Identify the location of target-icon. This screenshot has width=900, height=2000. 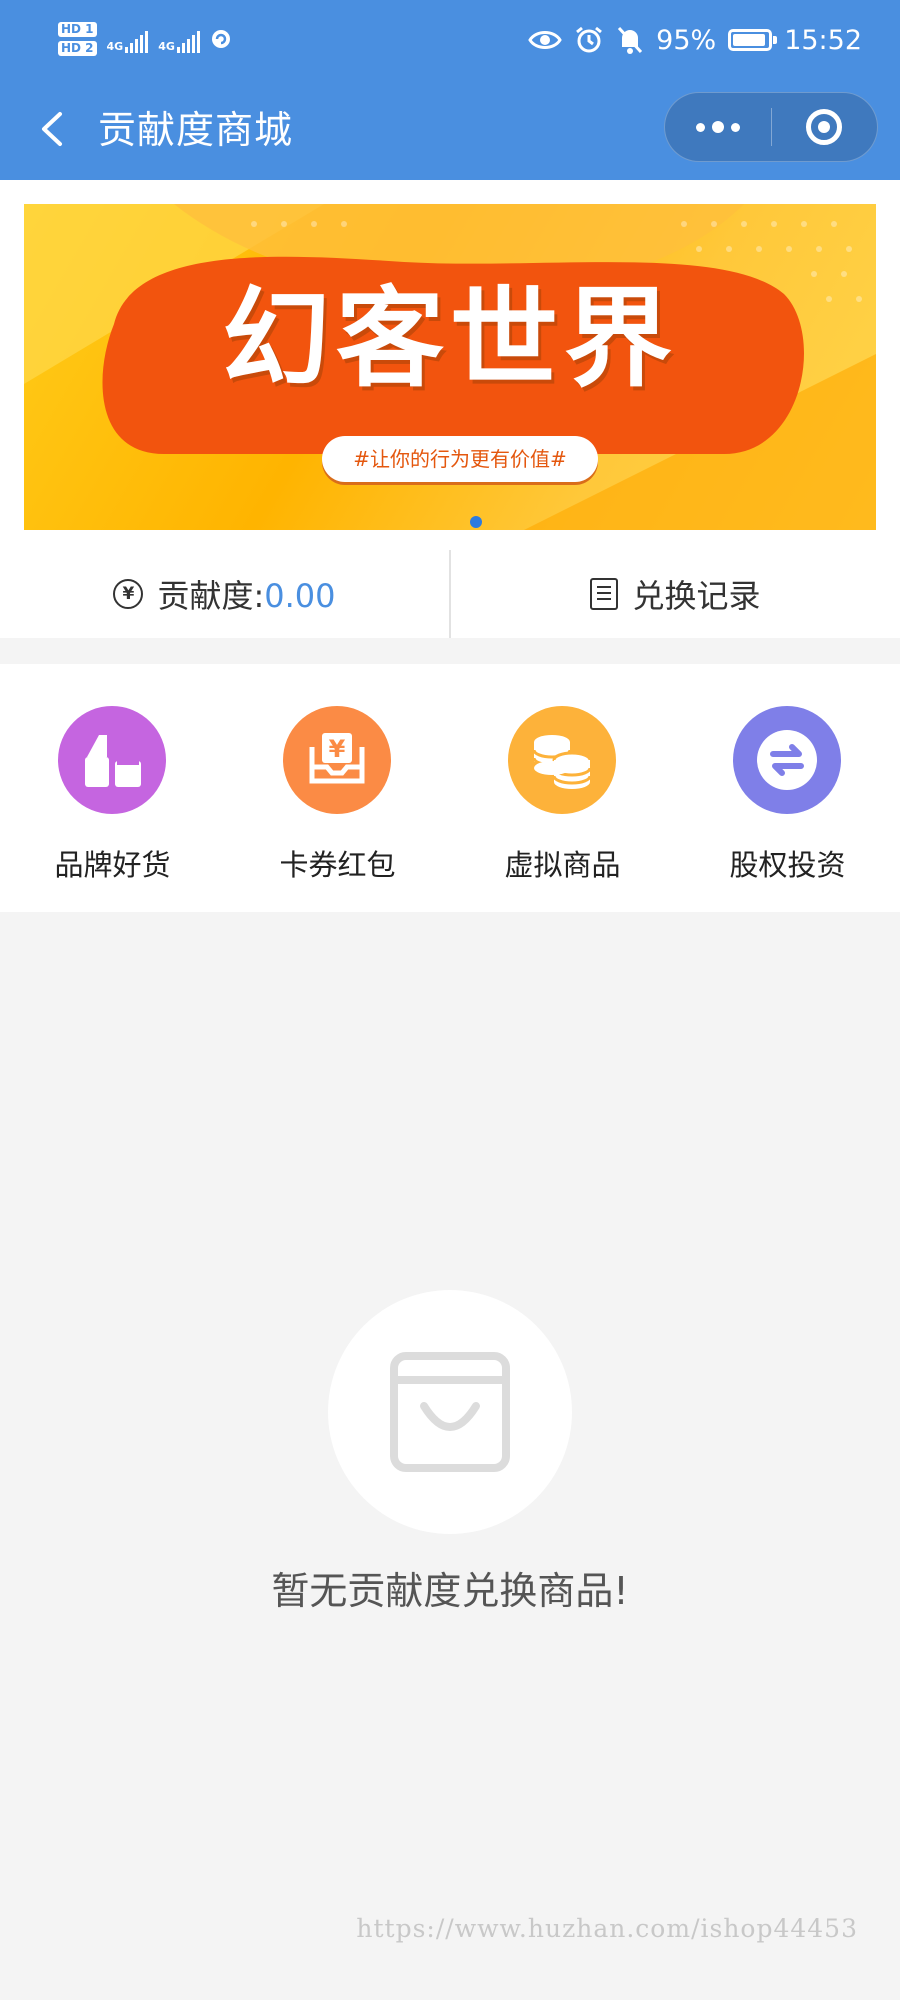
(824, 127).